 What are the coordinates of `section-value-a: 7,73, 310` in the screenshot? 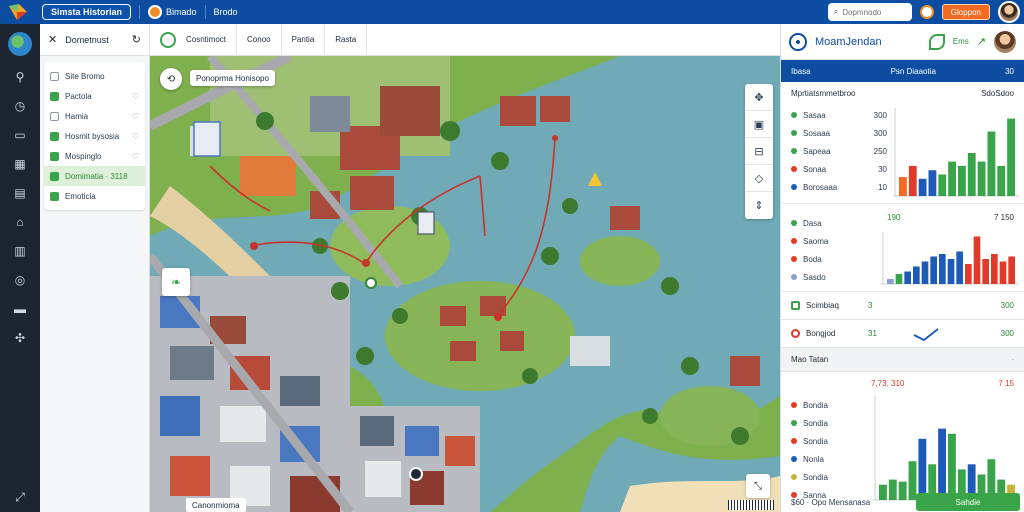 It's located at (888, 383).